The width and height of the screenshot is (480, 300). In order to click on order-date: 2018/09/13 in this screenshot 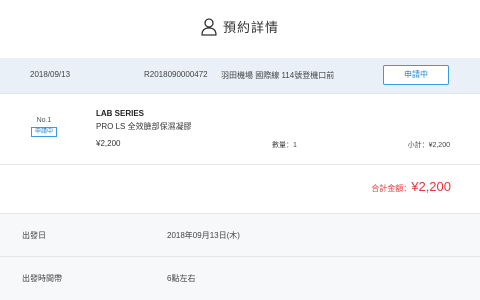, I will do `click(50, 74)`.